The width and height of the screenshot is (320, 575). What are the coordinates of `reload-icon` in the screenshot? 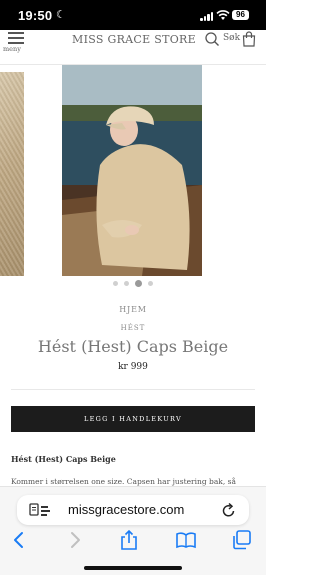 It's located at (229, 510).